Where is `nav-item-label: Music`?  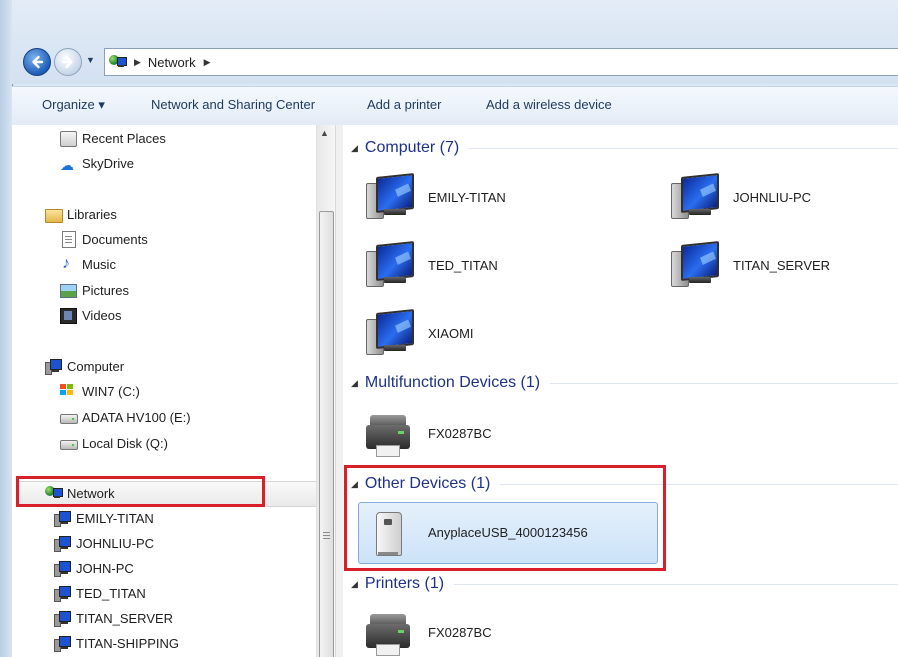
nav-item-label: Music is located at coordinates (99, 264).